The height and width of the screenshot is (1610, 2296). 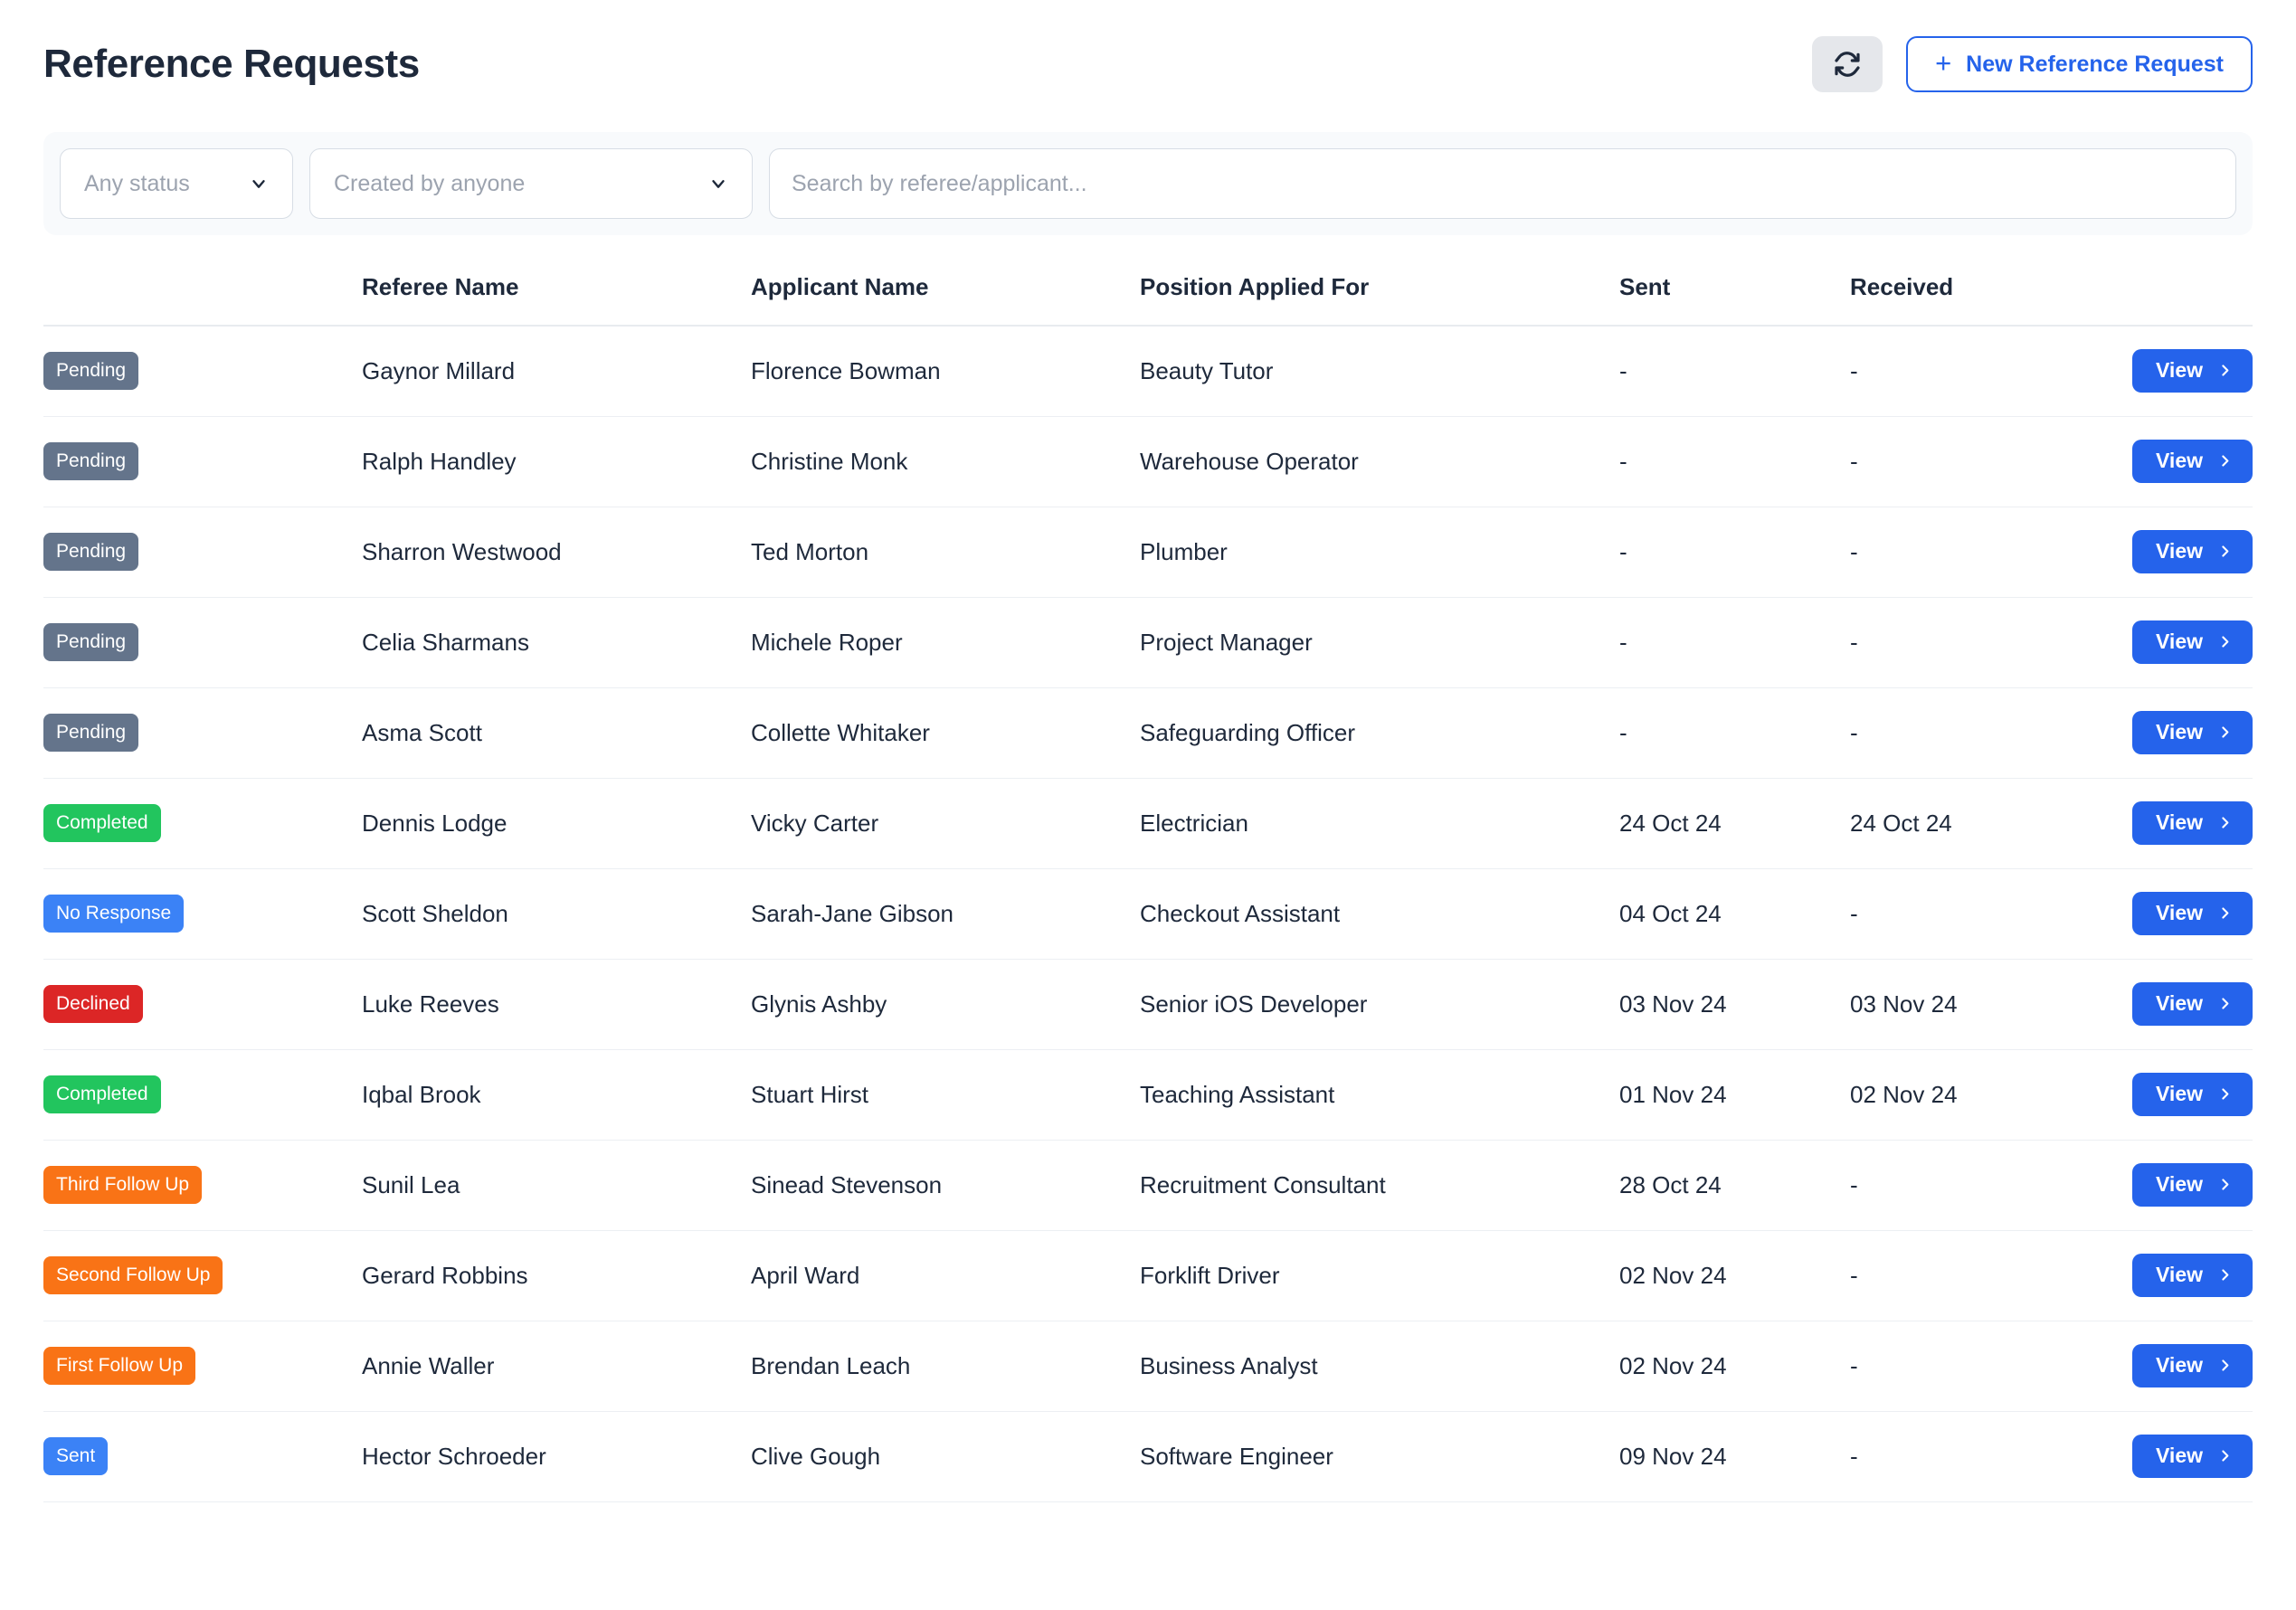 I want to click on cell-status: Completed, so click(x=202, y=824).